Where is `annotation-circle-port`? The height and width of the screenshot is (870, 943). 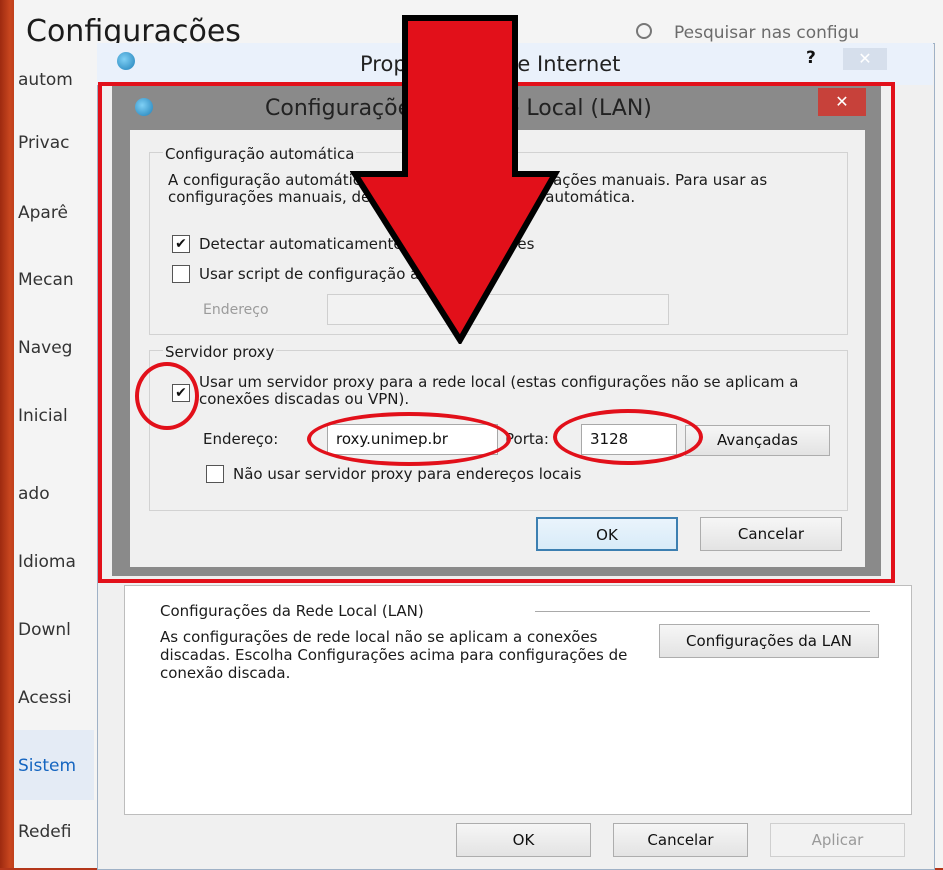 annotation-circle-port is located at coordinates (628, 437).